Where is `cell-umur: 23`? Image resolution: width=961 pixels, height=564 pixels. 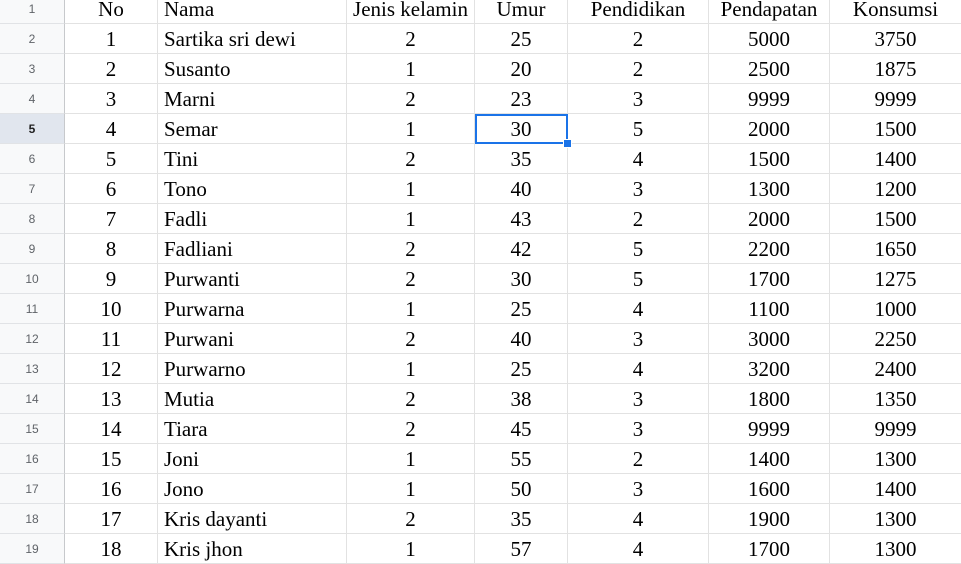
cell-umur: 23 is located at coordinates (521, 99).